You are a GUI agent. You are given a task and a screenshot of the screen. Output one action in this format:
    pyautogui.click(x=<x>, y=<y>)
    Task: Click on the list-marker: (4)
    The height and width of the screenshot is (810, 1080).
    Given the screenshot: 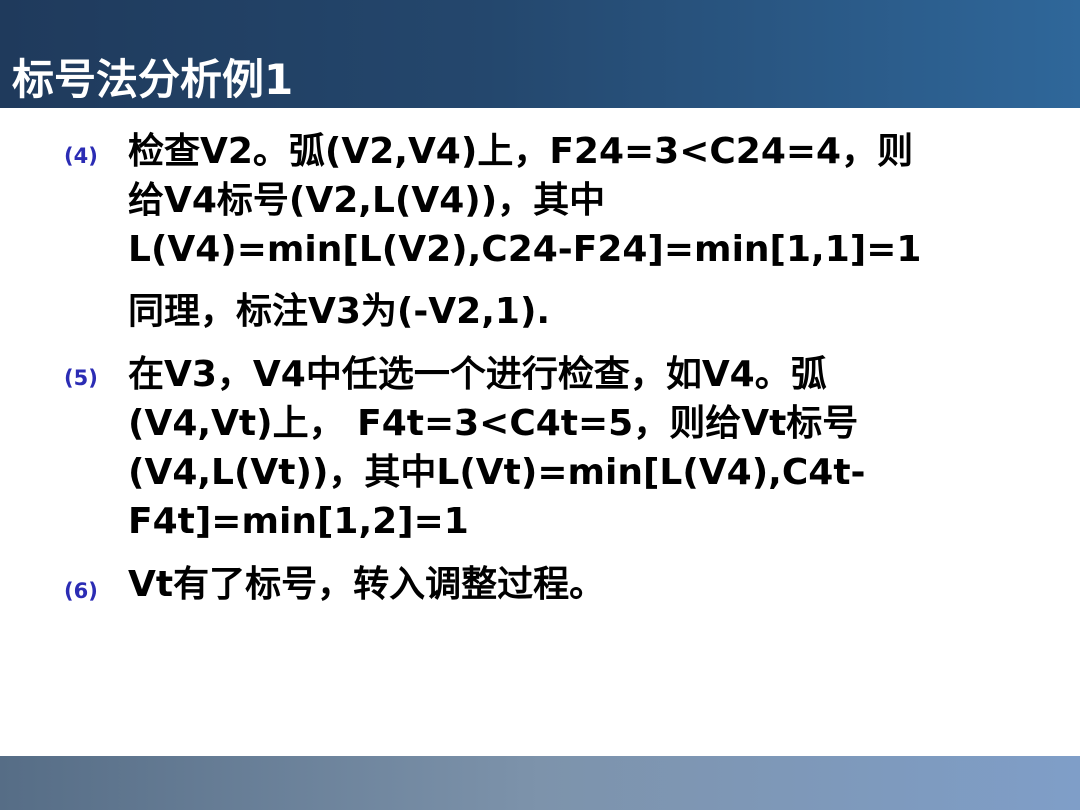 What is the action you would take?
    pyautogui.click(x=81, y=156)
    